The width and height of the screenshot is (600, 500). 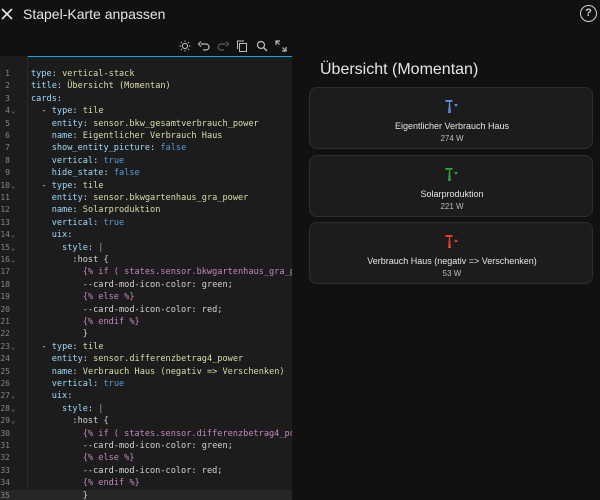 I want to click on tile-card-eigentlicher-verbrauch: Eigentlicher Verbrauch Haus 274 W, so click(x=451, y=118).